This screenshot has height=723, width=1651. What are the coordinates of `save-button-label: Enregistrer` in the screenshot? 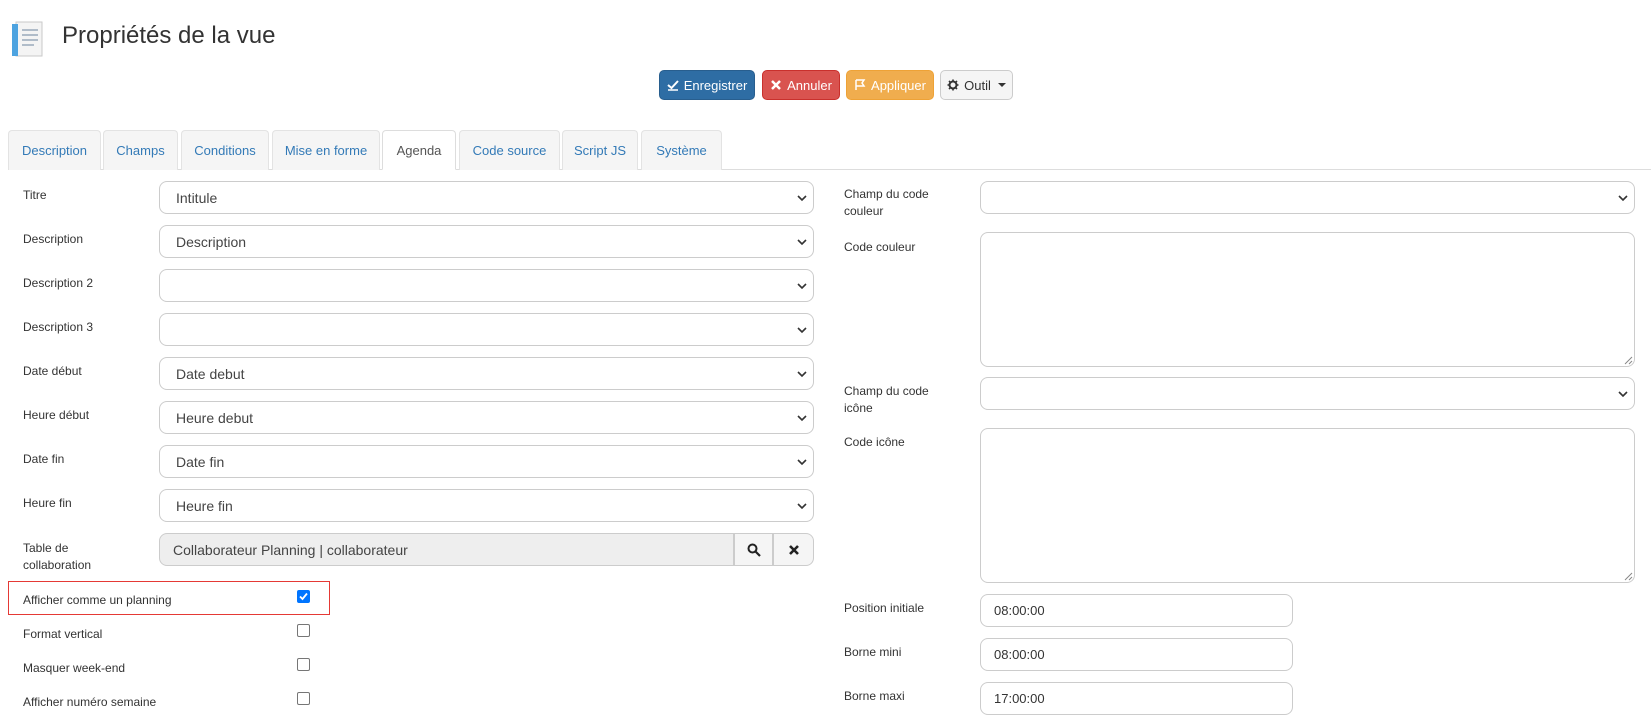 It's located at (715, 85).